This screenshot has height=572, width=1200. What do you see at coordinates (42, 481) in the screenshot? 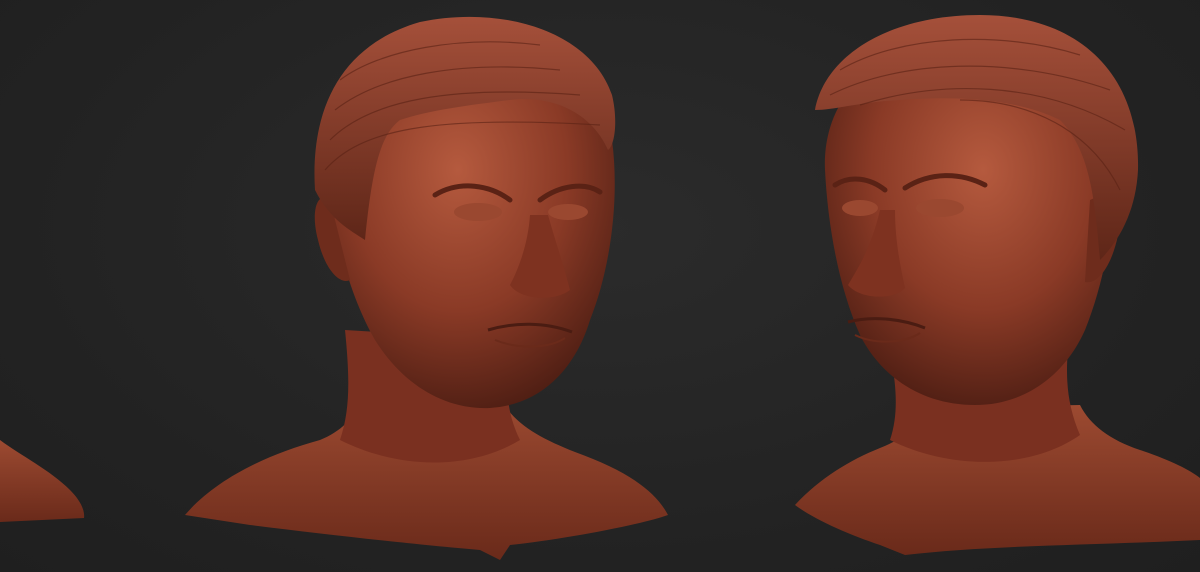
I see `partial-bust-left` at bounding box center [42, 481].